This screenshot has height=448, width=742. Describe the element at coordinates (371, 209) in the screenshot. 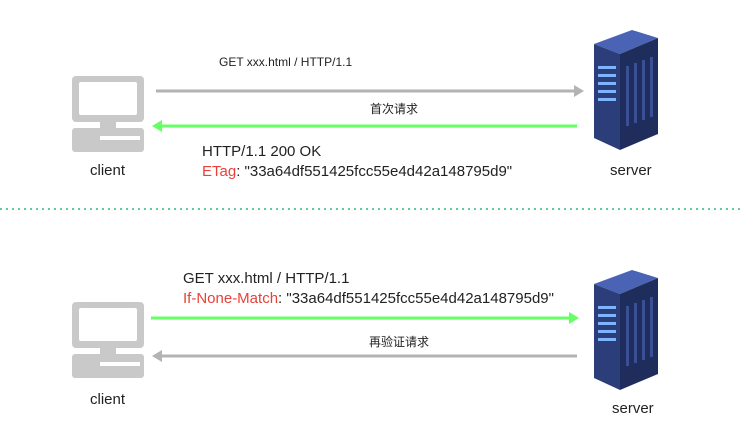

I see `section-divider` at that location.